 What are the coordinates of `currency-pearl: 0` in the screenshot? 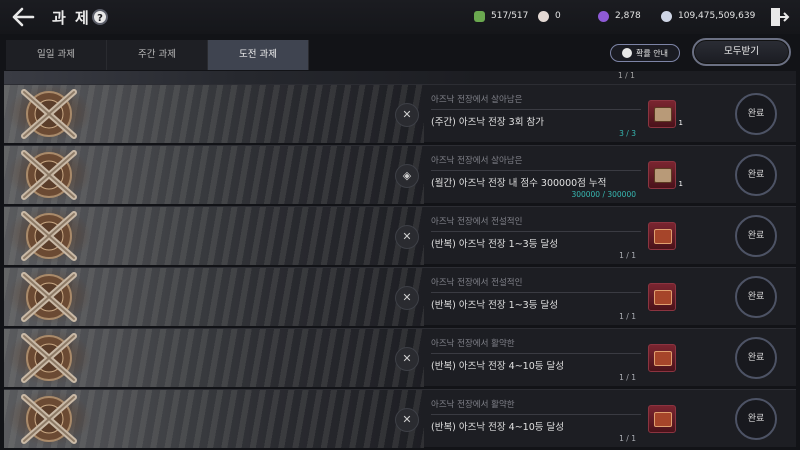 It's located at (549, 16).